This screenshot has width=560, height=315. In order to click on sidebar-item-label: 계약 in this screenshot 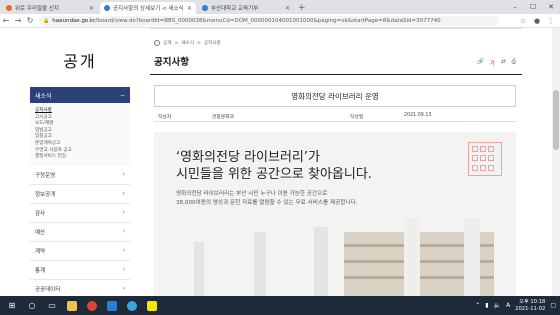, I will do `click(40, 251)`.